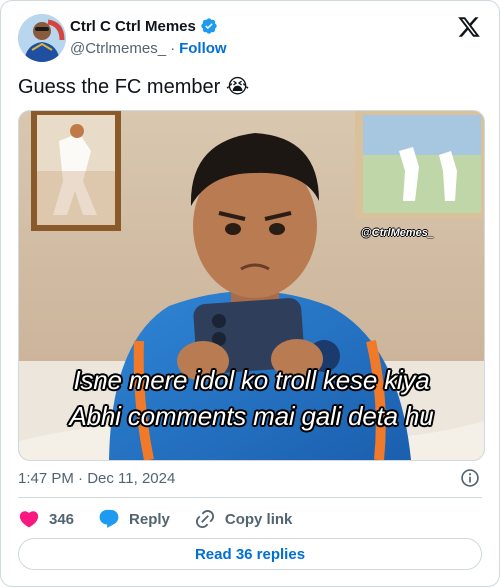  Describe the element at coordinates (397, 233) in the screenshot. I see `image-watermark: @CtrlMemes_` at that location.